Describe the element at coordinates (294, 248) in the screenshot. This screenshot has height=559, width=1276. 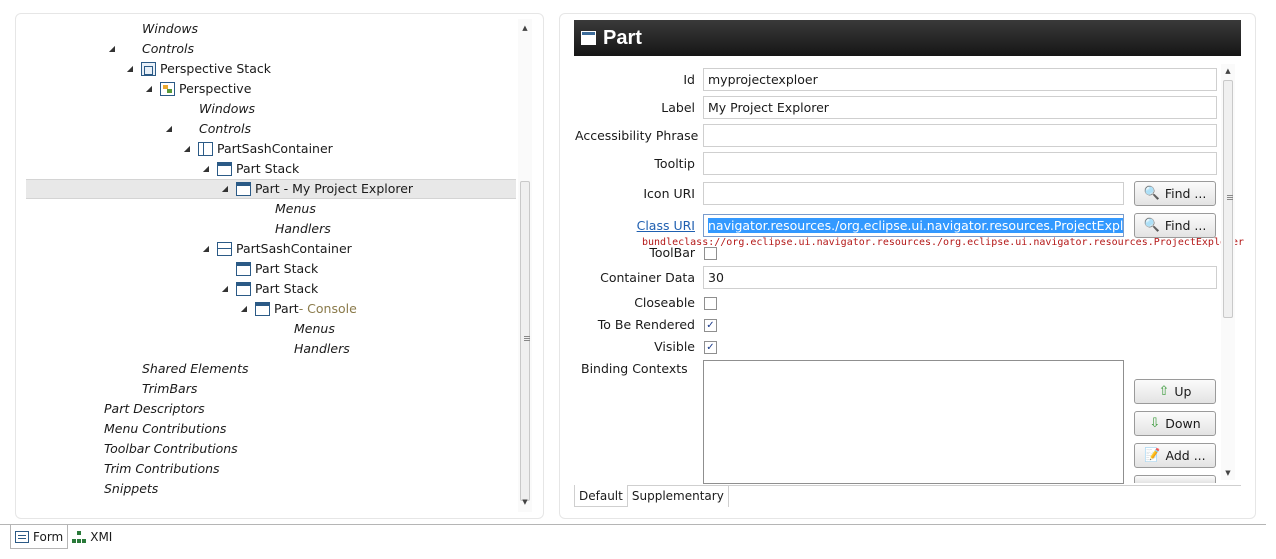
I see `tree-item-label: PartSashContainer` at that location.